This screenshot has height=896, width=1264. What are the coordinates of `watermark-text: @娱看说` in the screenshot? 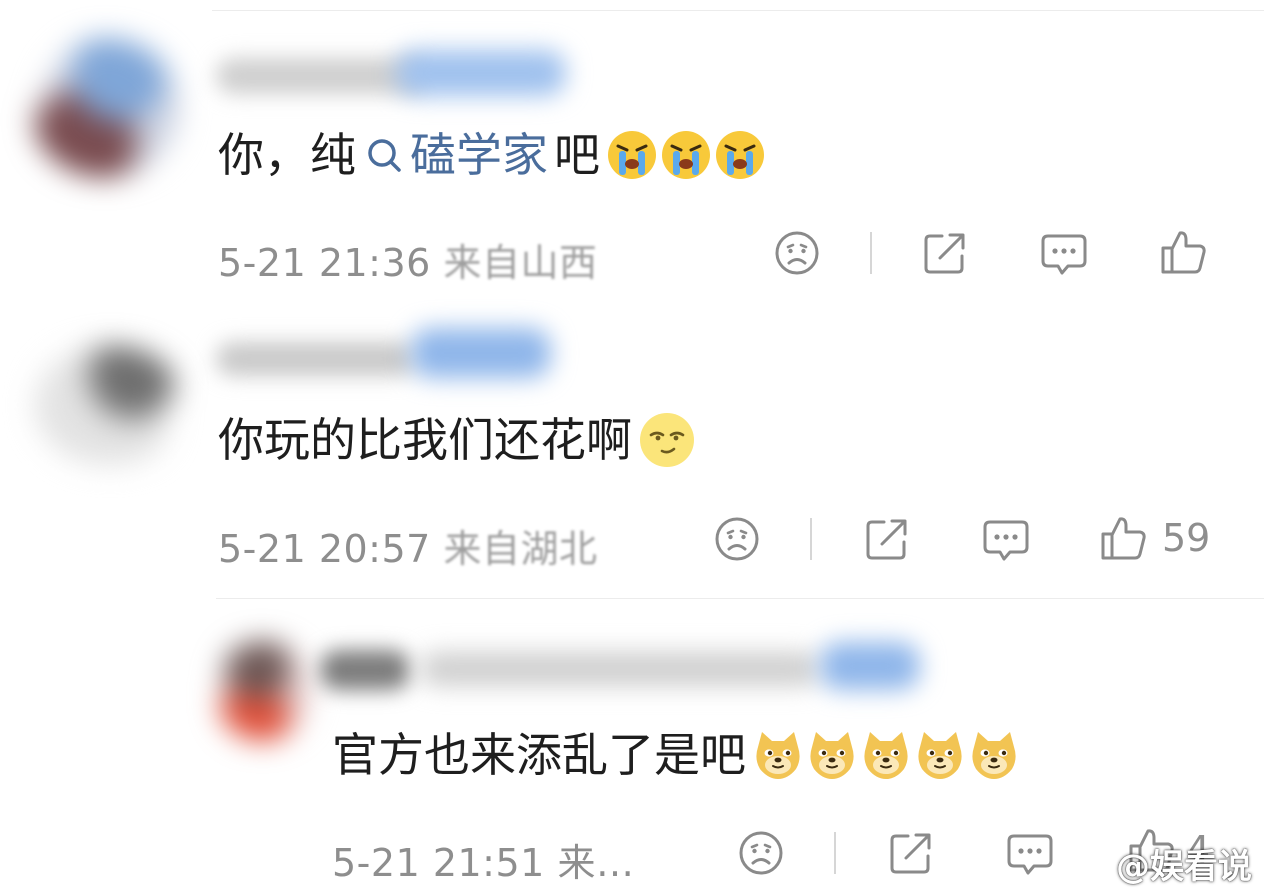 It's located at (1184, 867).